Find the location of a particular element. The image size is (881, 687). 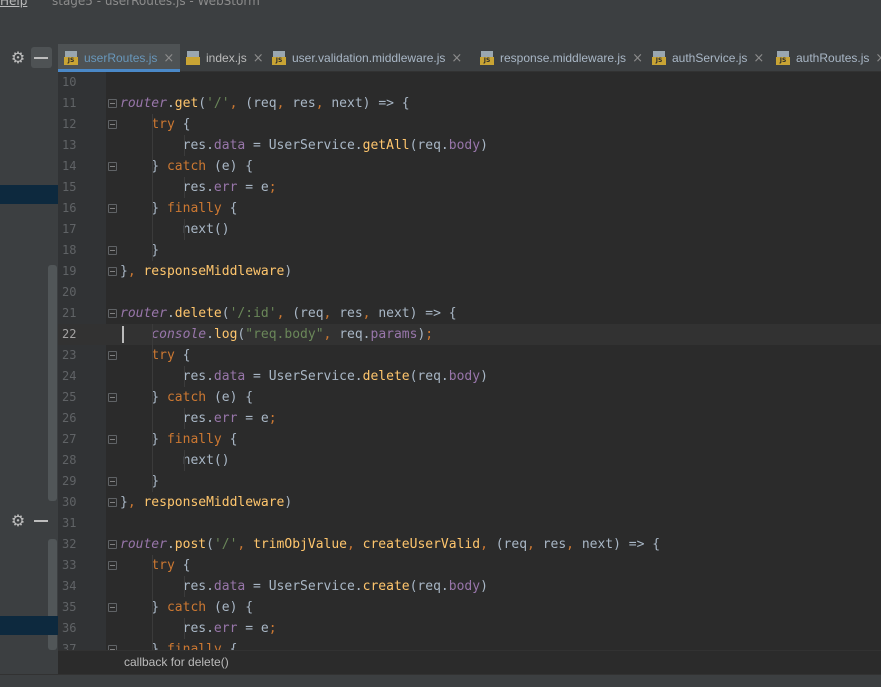

code-text: next() is located at coordinates (175, 229).